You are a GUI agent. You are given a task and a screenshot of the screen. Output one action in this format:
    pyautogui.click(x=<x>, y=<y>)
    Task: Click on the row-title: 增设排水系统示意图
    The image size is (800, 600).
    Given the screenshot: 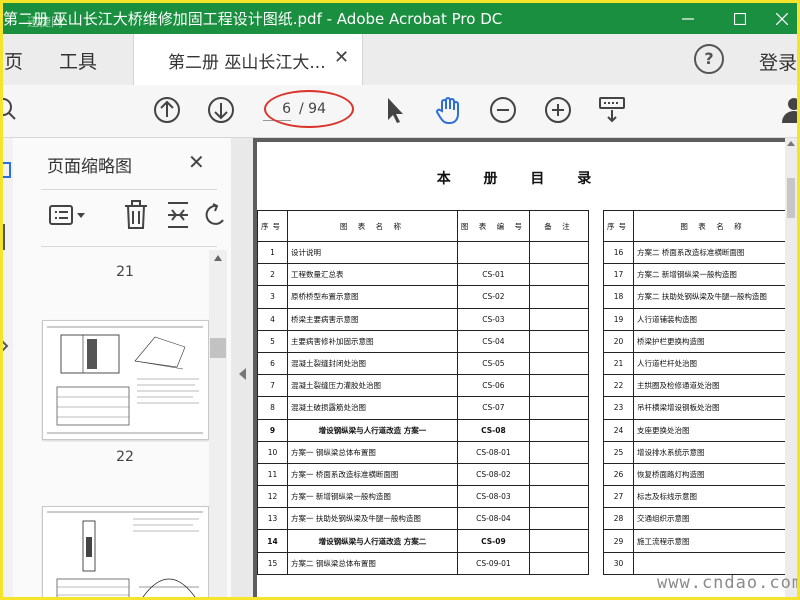 What is the action you would take?
    pyautogui.click(x=713, y=452)
    